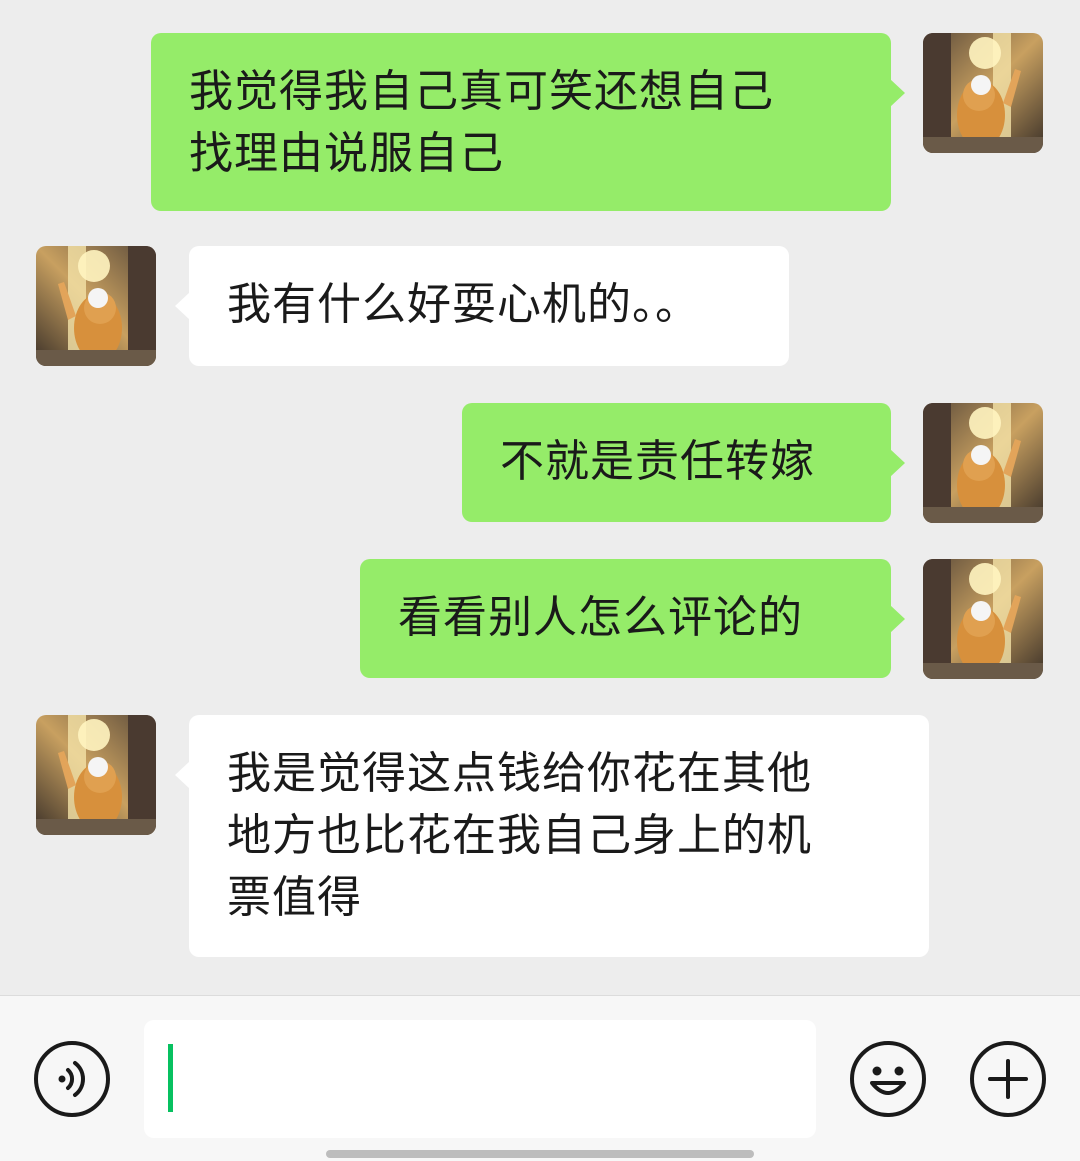 The width and height of the screenshot is (1080, 1161). What do you see at coordinates (657, 461) in the screenshot?
I see `message-text: 不就是责任转嫁` at bounding box center [657, 461].